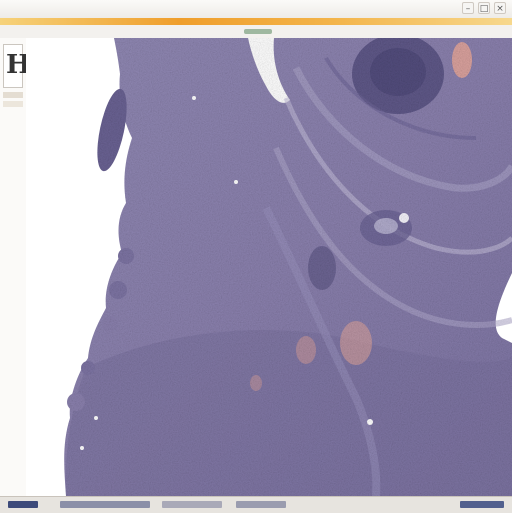 Image resolution: width=512 pixels, height=513 pixels. Describe the element at coordinates (15, 267) in the screenshot. I see `left-panel: H` at that location.